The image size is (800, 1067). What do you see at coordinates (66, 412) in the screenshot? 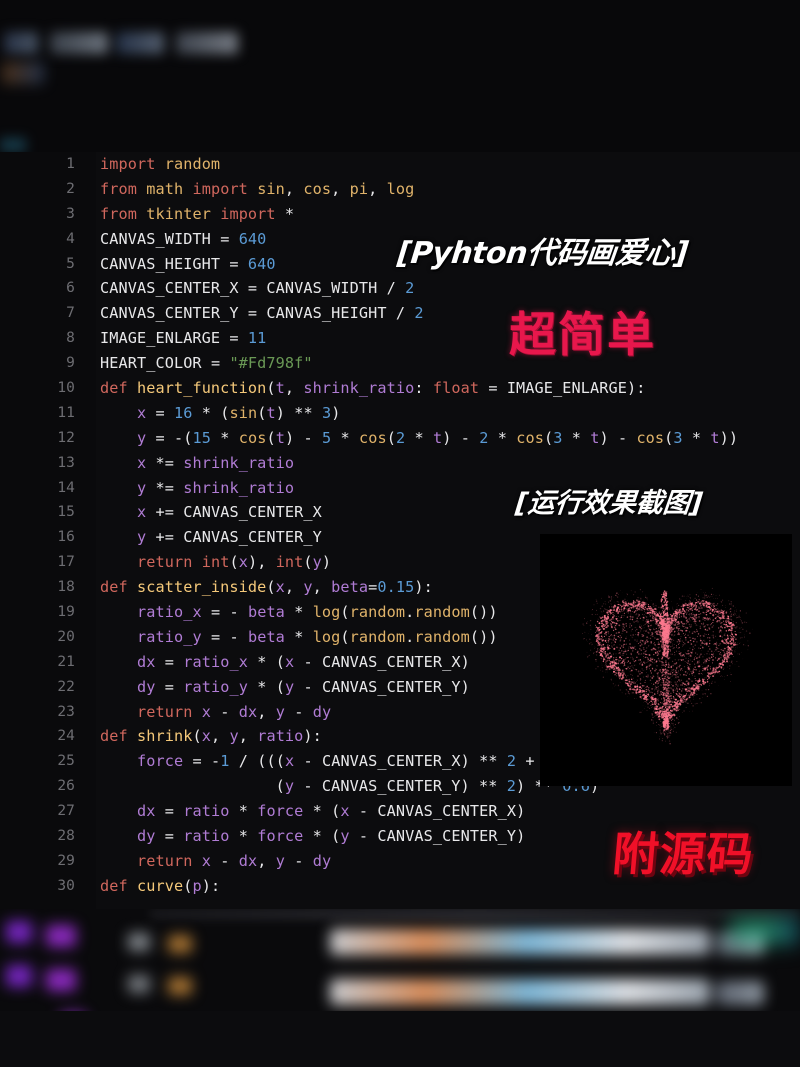
I see `line-number: 11` at bounding box center [66, 412].